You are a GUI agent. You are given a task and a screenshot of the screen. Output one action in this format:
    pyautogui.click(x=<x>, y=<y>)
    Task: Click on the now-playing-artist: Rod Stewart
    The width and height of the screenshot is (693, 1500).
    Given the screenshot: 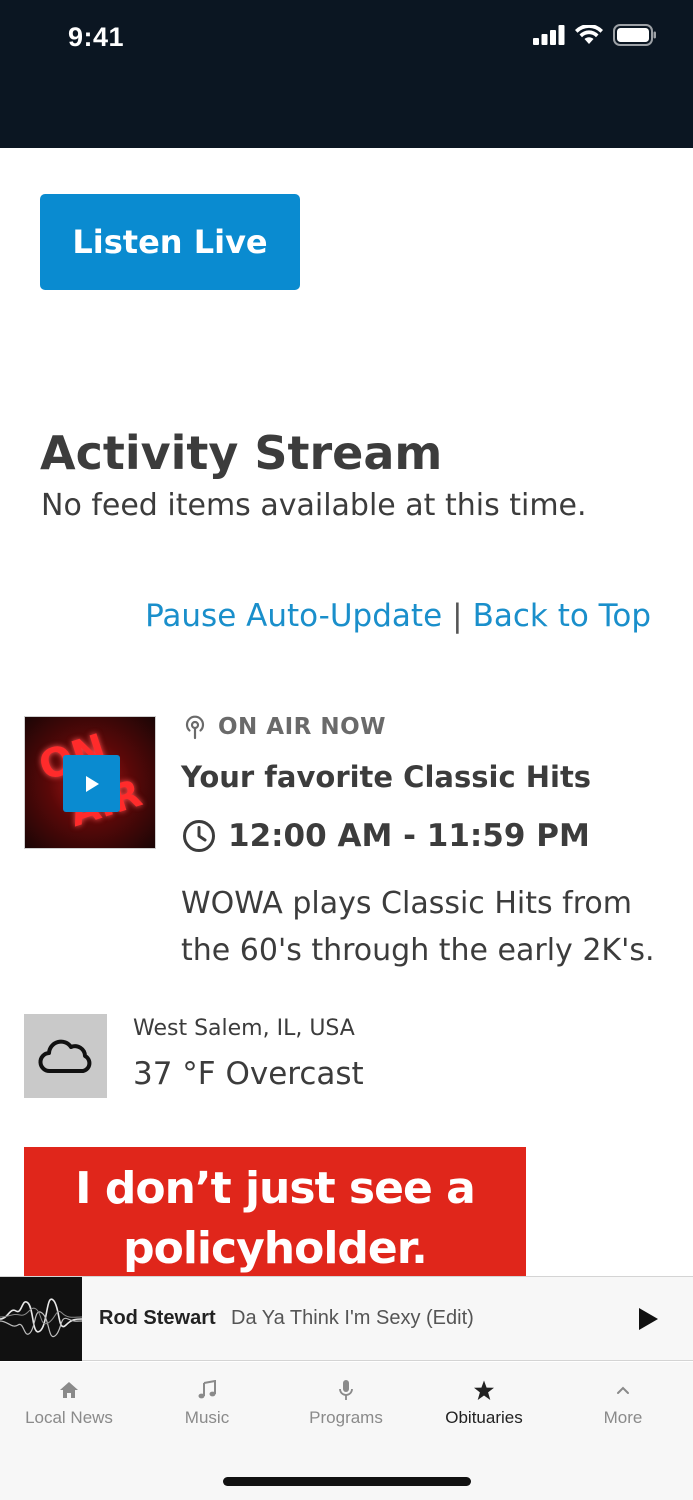 What is the action you would take?
    pyautogui.click(x=157, y=1318)
    